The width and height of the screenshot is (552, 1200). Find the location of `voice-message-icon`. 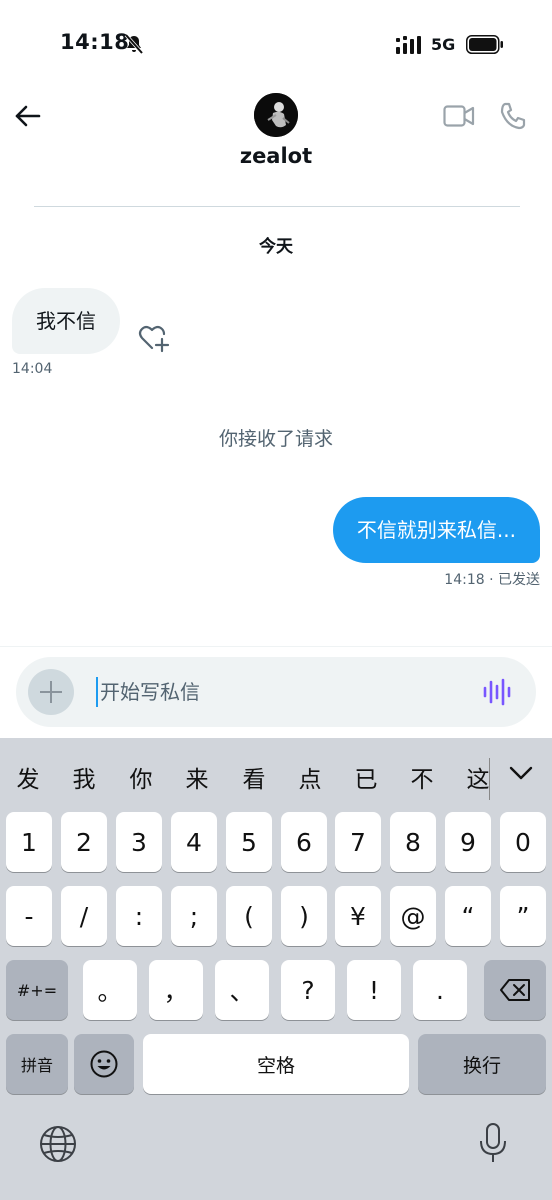

voice-message-icon is located at coordinates (497, 692).